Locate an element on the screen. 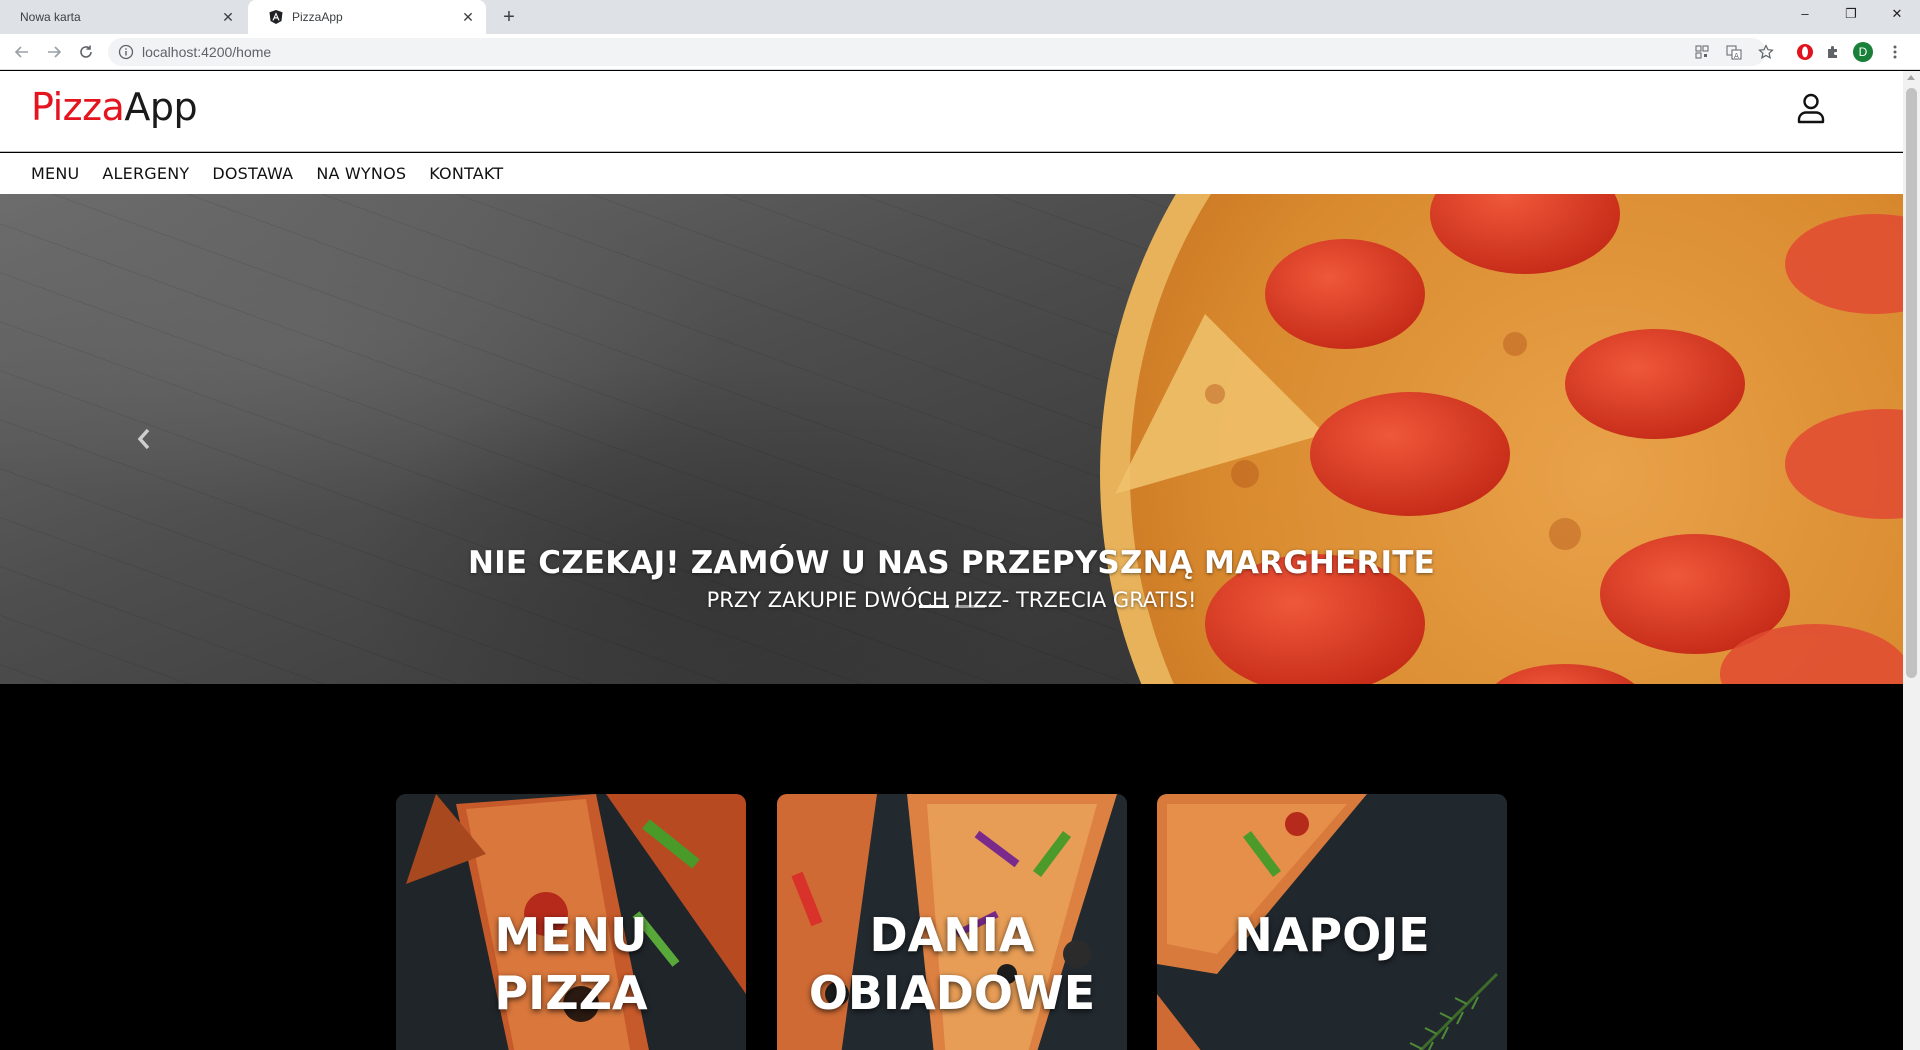 This screenshot has width=1920, height=1050. browser-menu-icon is located at coordinates (1895, 52).